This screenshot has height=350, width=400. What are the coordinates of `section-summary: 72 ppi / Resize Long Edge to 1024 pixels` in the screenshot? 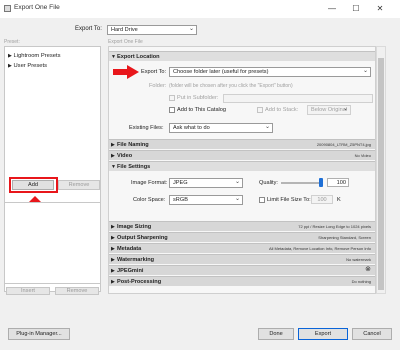 It's located at (334, 226).